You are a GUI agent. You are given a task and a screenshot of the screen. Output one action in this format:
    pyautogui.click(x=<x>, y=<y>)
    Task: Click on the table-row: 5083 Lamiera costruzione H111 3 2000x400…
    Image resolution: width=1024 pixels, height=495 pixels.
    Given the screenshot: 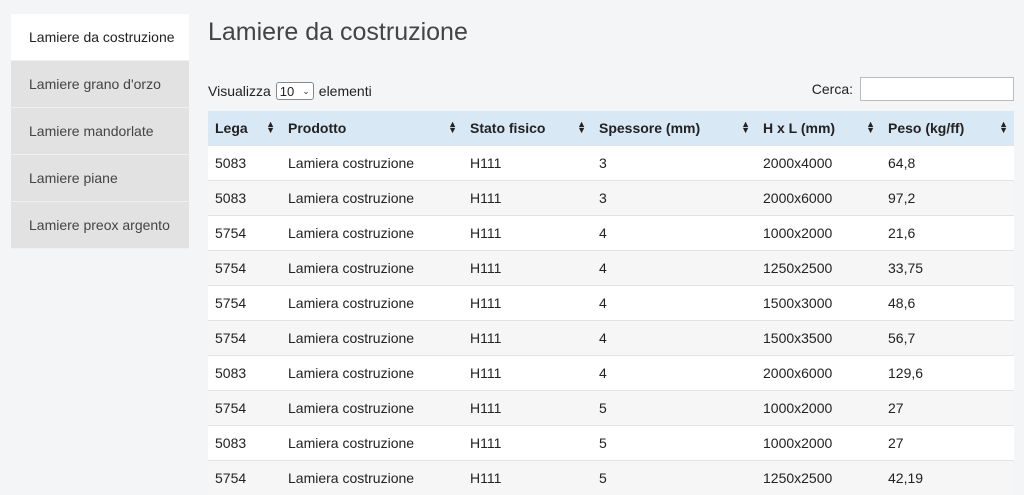 What is the action you would take?
    pyautogui.click(x=611, y=163)
    